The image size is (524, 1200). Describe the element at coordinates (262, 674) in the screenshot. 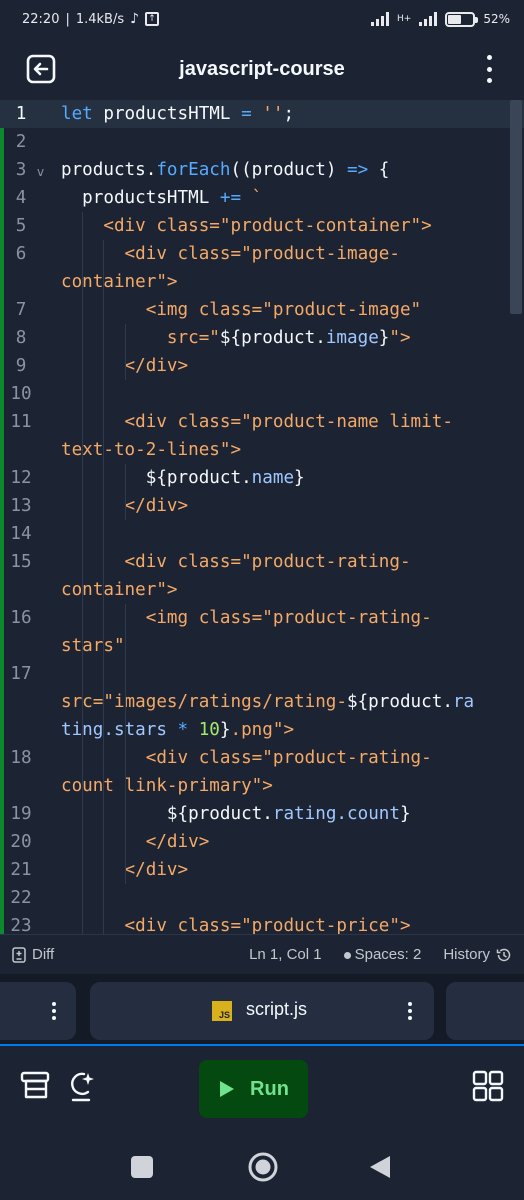

I see `code-line: 17` at that location.